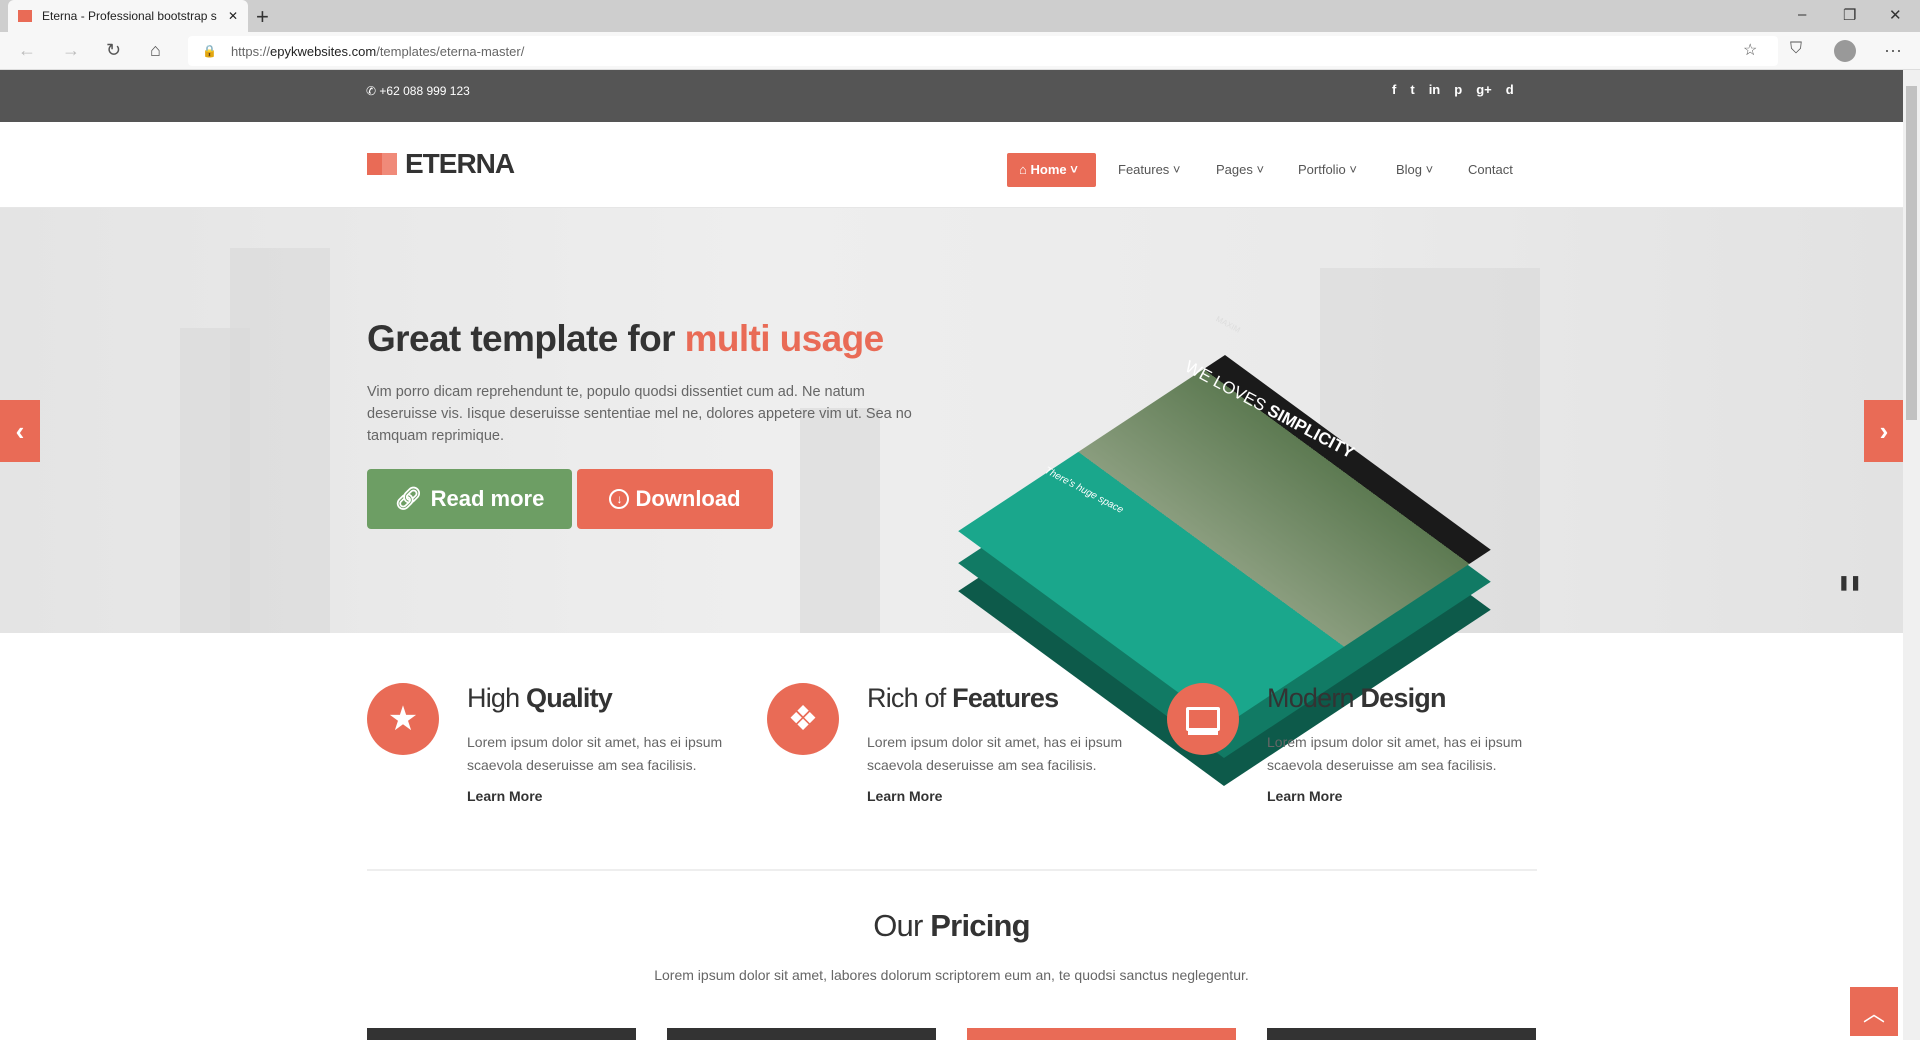 This screenshot has height=1040, width=1920. I want to click on pricing-title-light: Our, so click(902, 925).